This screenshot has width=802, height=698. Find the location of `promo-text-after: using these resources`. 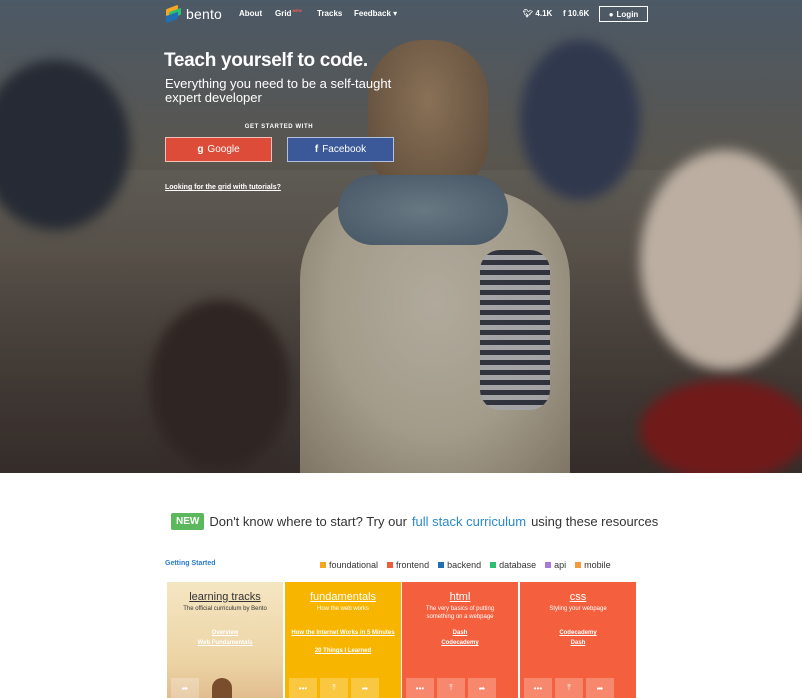

promo-text-after: using these resources is located at coordinates (595, 521).